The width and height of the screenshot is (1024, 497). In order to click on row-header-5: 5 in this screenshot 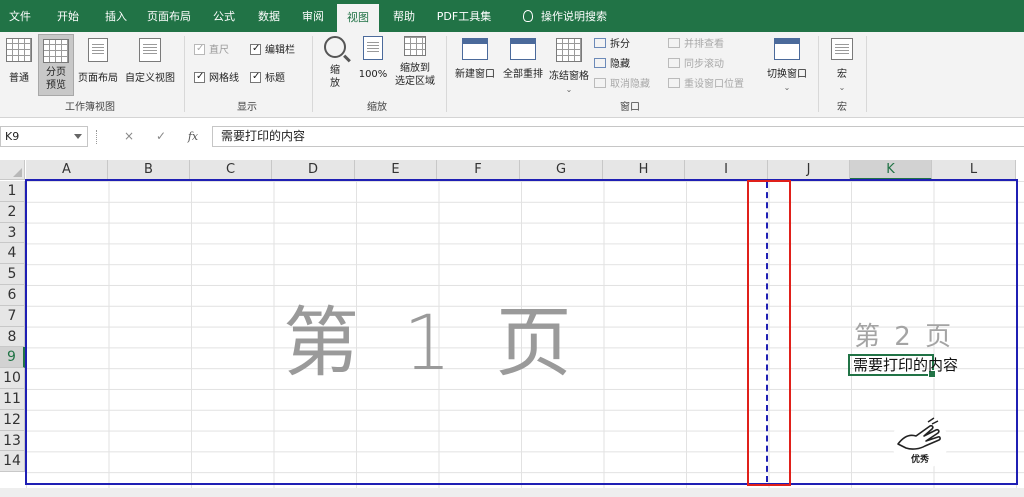, I will do `click(12, 274)`.